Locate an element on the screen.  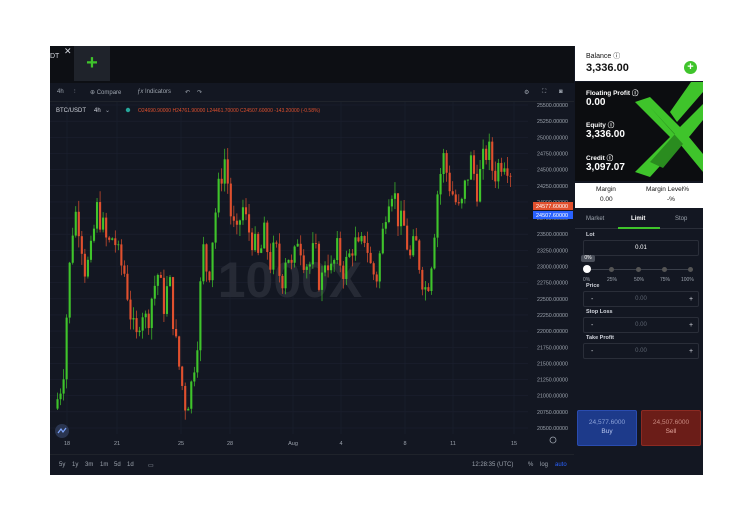
percent-scale-toggle: % is located at coordinates (530, 465).